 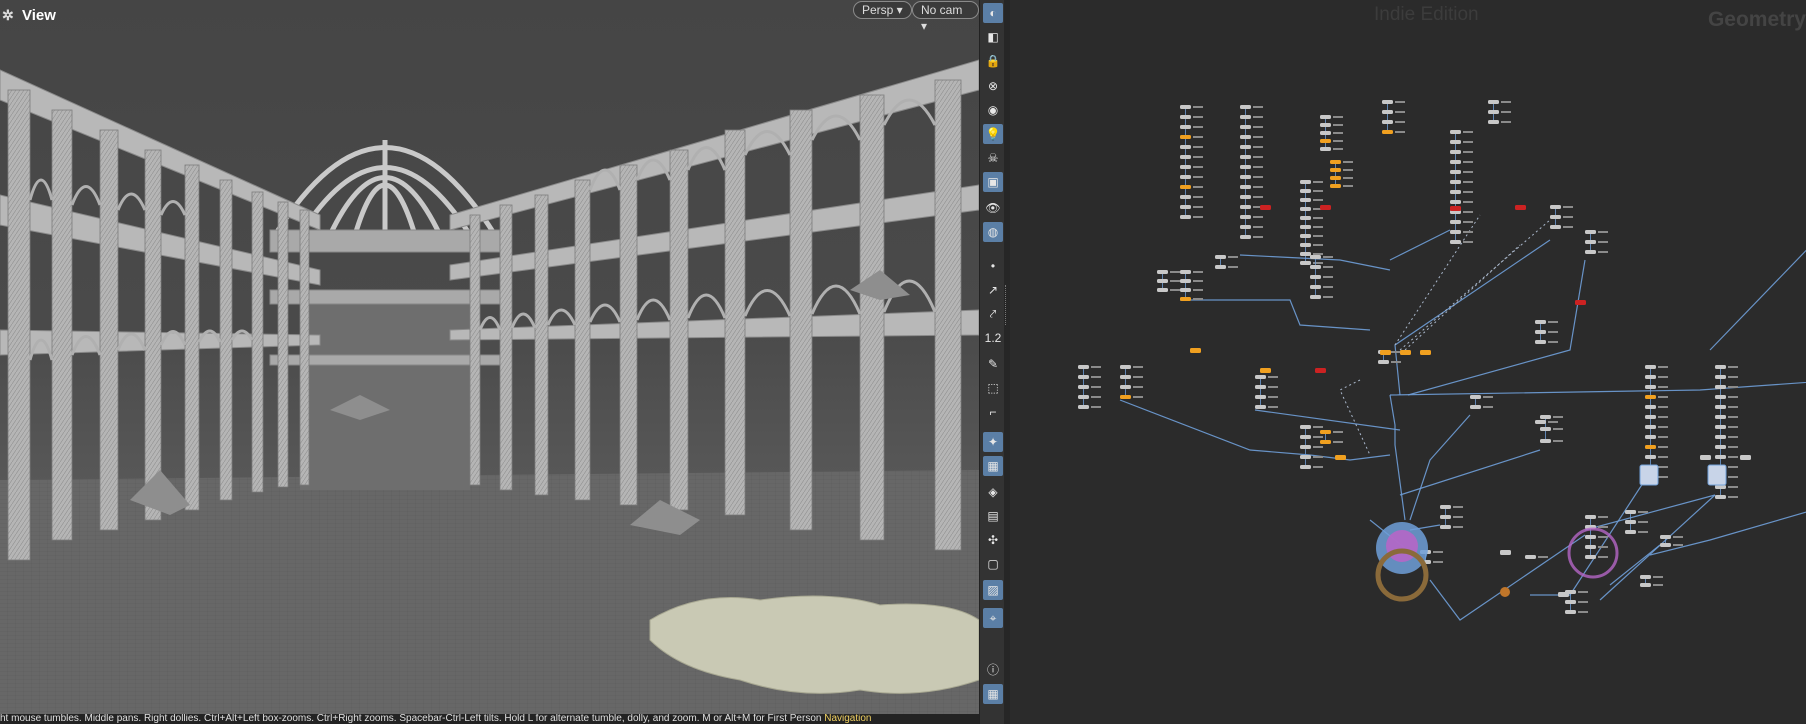 I want to click on layout-button: ▦, so click(x=993, y=694).